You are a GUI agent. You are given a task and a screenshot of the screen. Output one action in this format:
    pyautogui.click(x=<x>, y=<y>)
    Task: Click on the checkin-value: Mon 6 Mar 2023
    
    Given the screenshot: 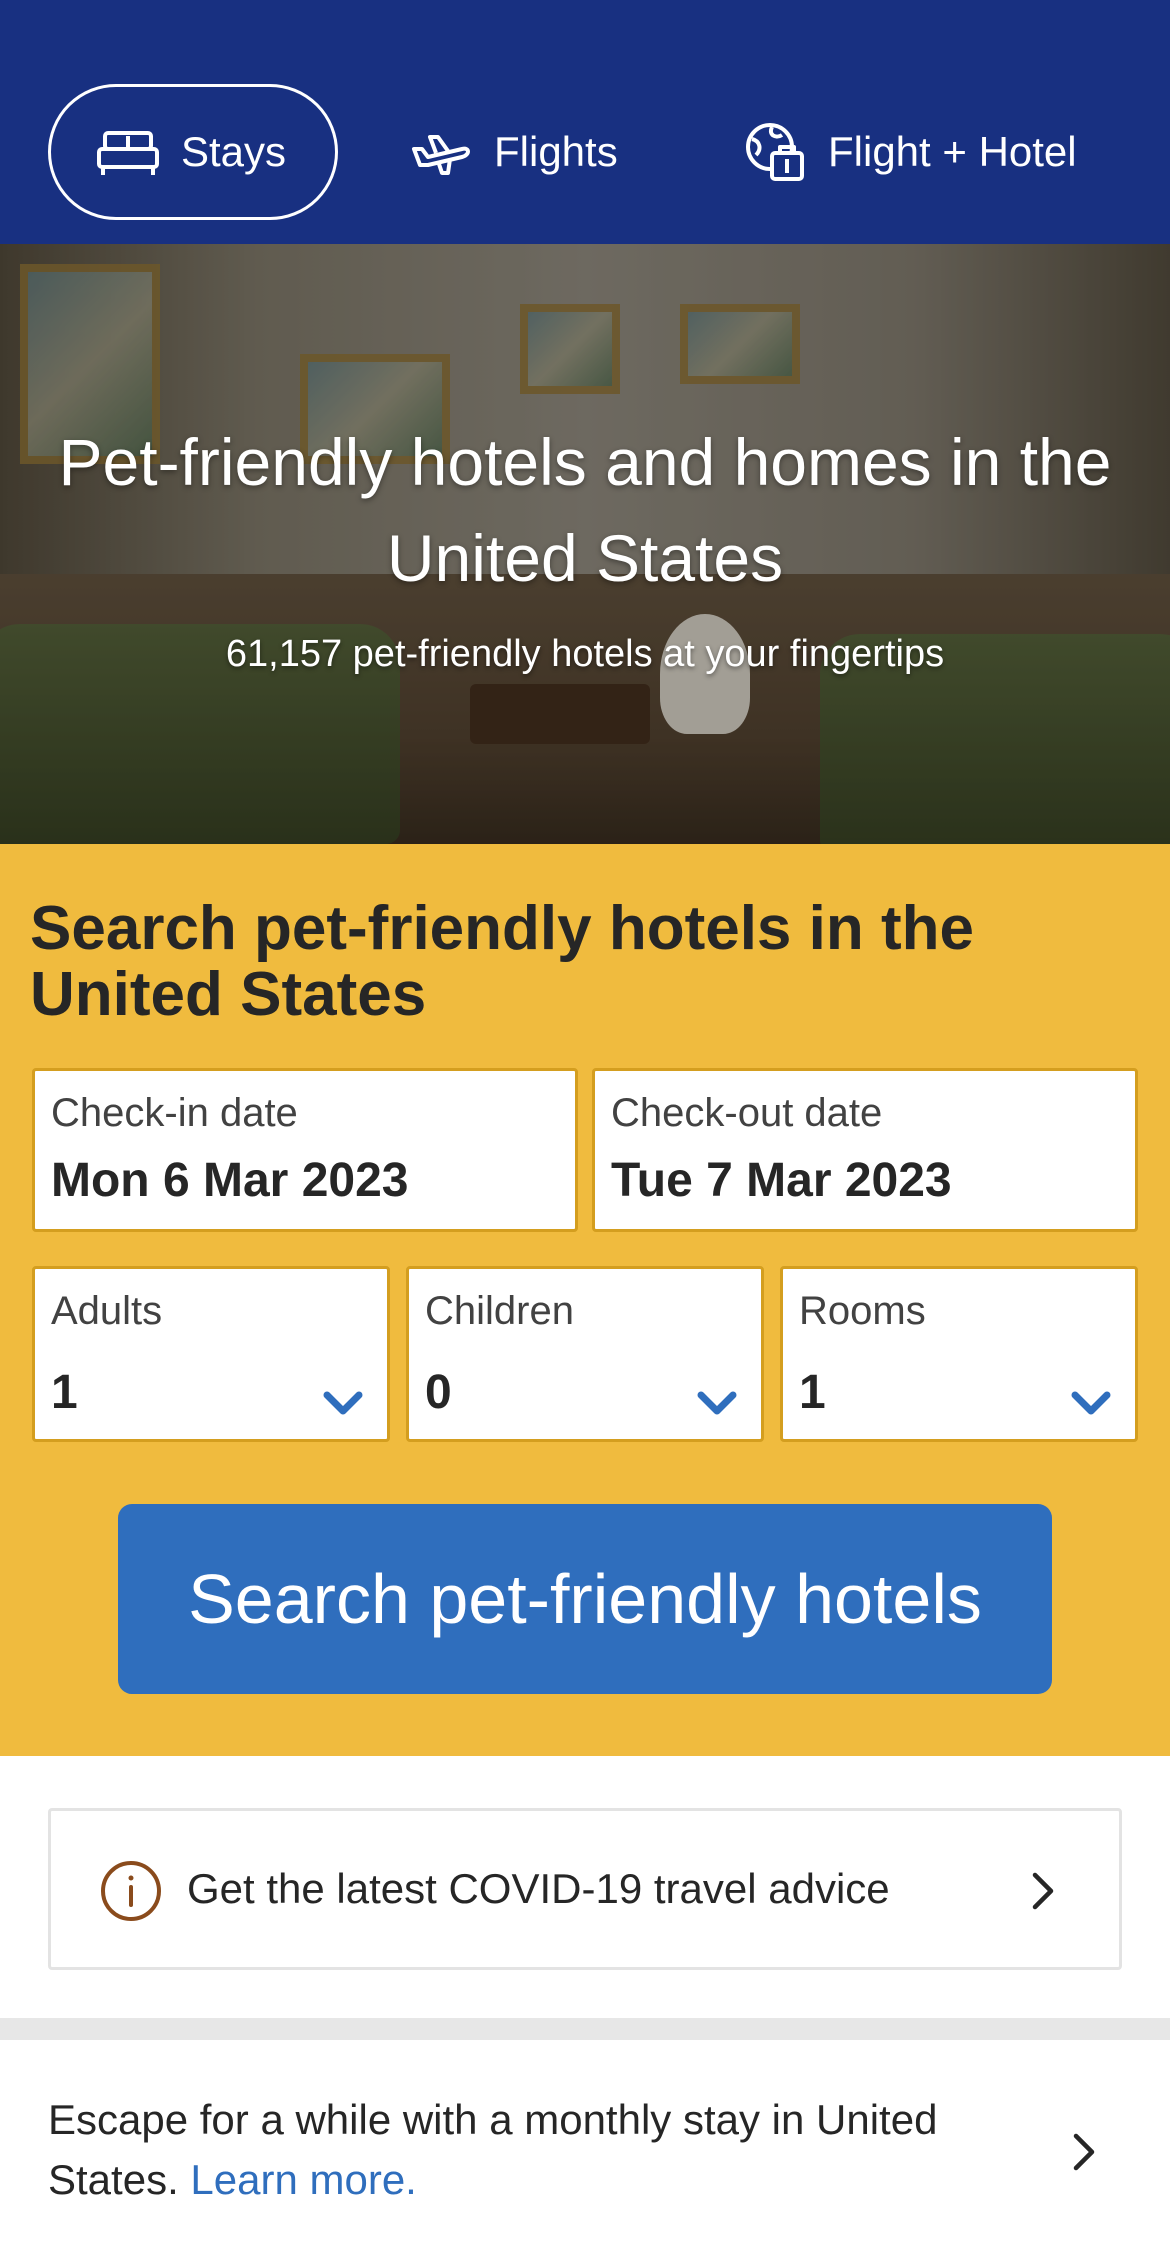 What is the action you would take?
    pyautogui.click(x=230, y=1180)
    